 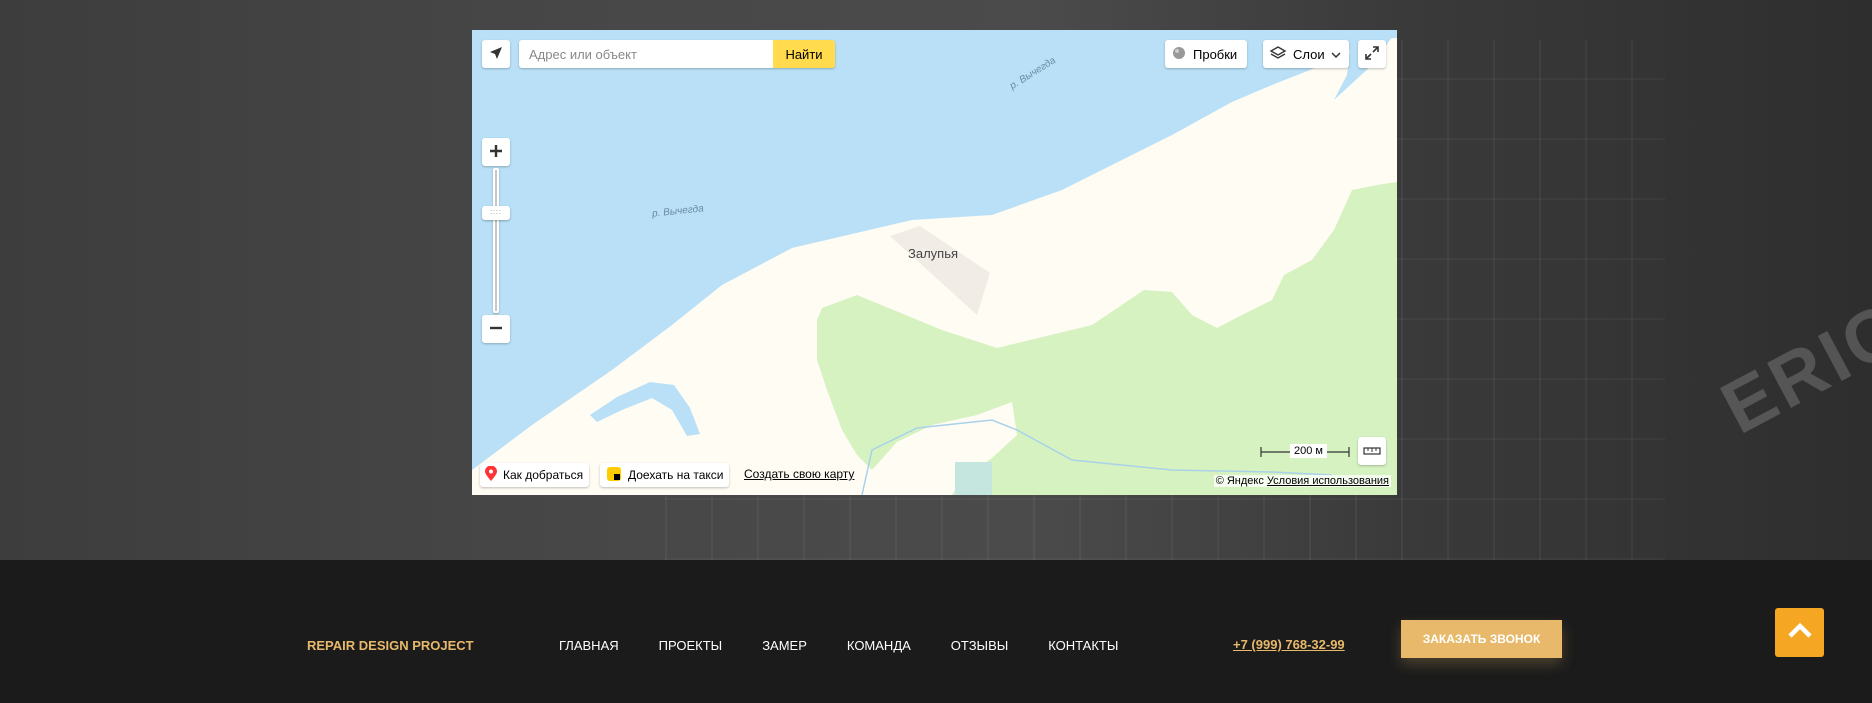 I want to click on nav-link-home: ГЛАВНАЯ, so click(x=589, y=645).